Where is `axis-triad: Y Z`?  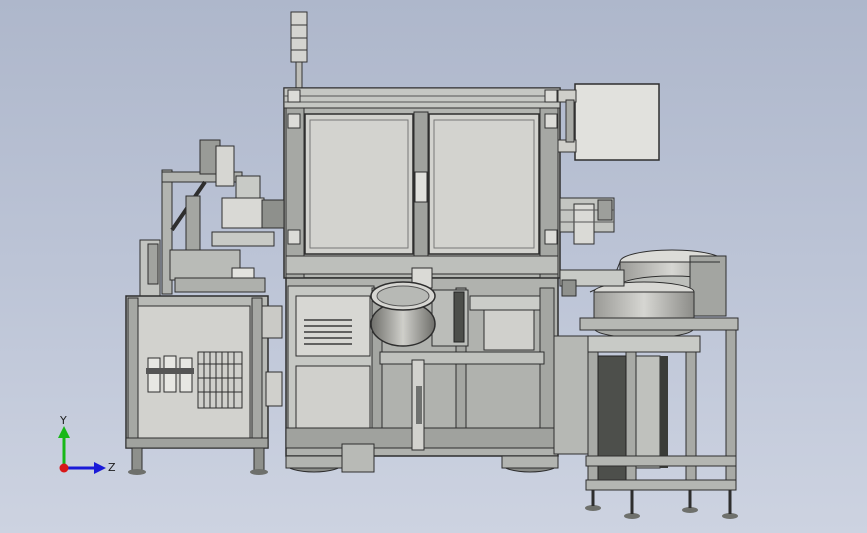 axis-triad: Y Z is located at coordinates (87, 444).